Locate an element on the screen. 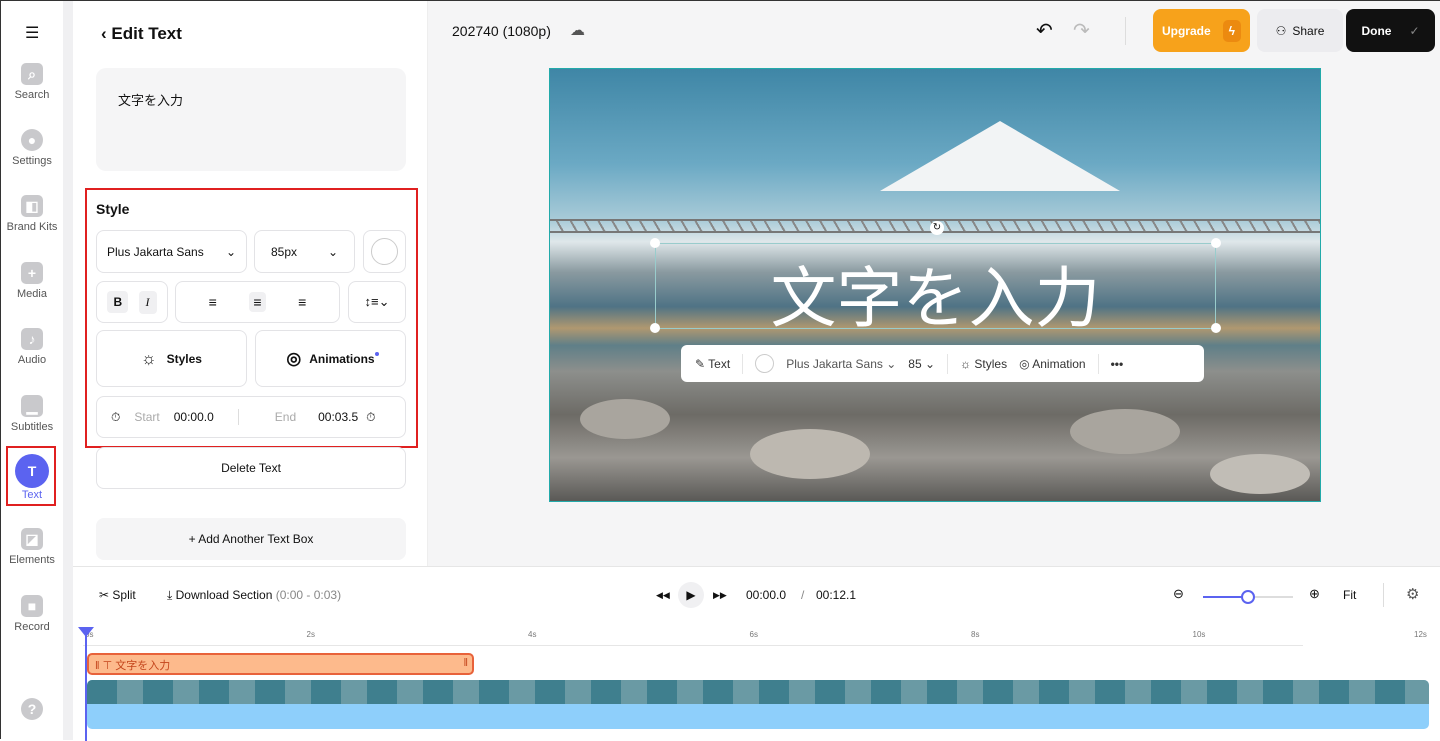 The width and height of the screenshot is (1440, 741). text-clip: ‖ ⊤ 文字を入力 ‖ is located at coordinates (280, 664).